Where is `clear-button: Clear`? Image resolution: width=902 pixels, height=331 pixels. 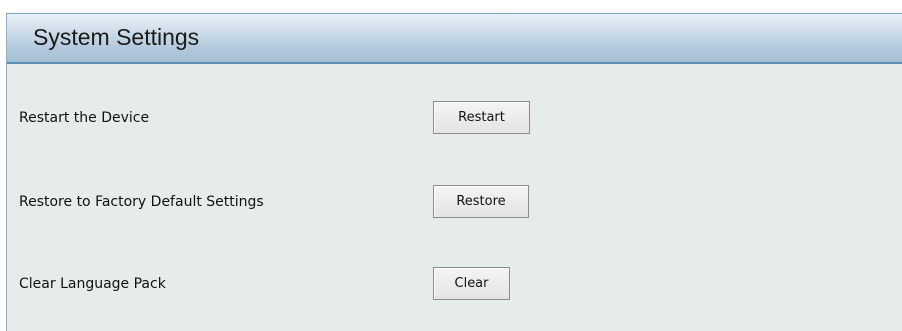
clear-button: Clear is located at coordinates (471, 283).